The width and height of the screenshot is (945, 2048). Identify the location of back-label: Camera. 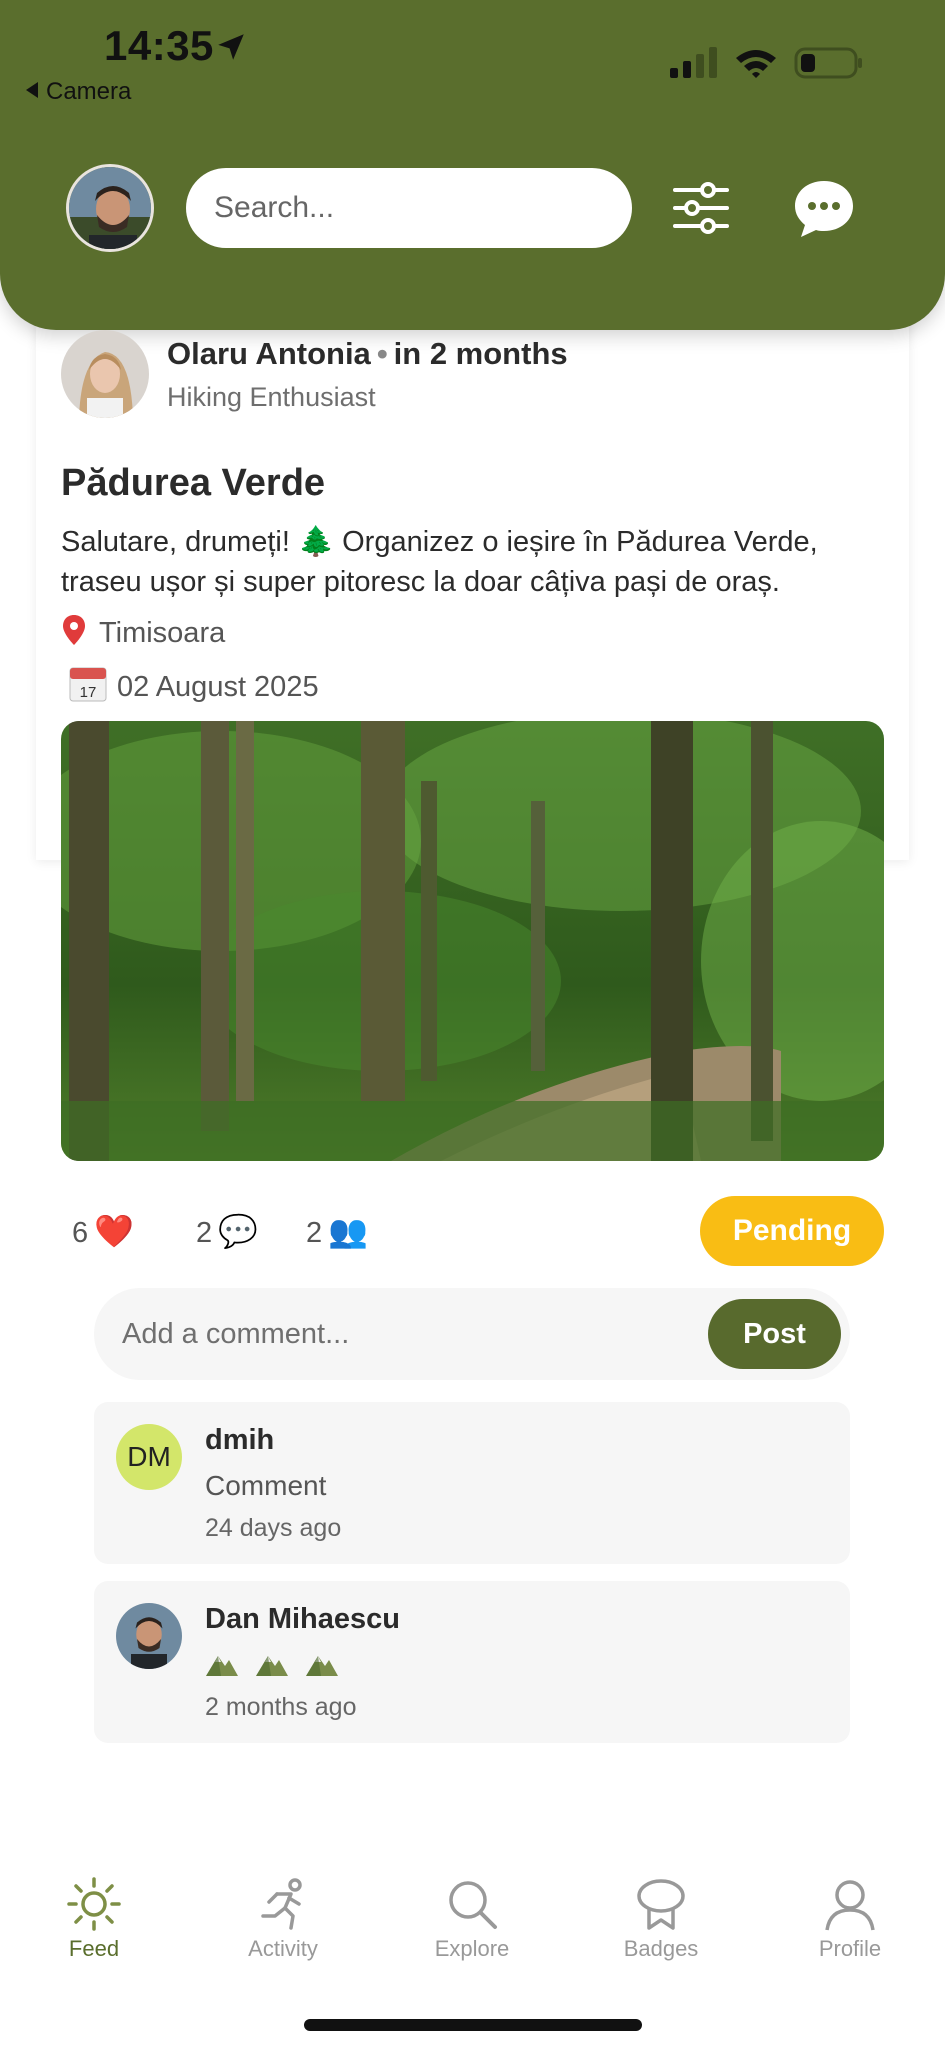
(89, 91).